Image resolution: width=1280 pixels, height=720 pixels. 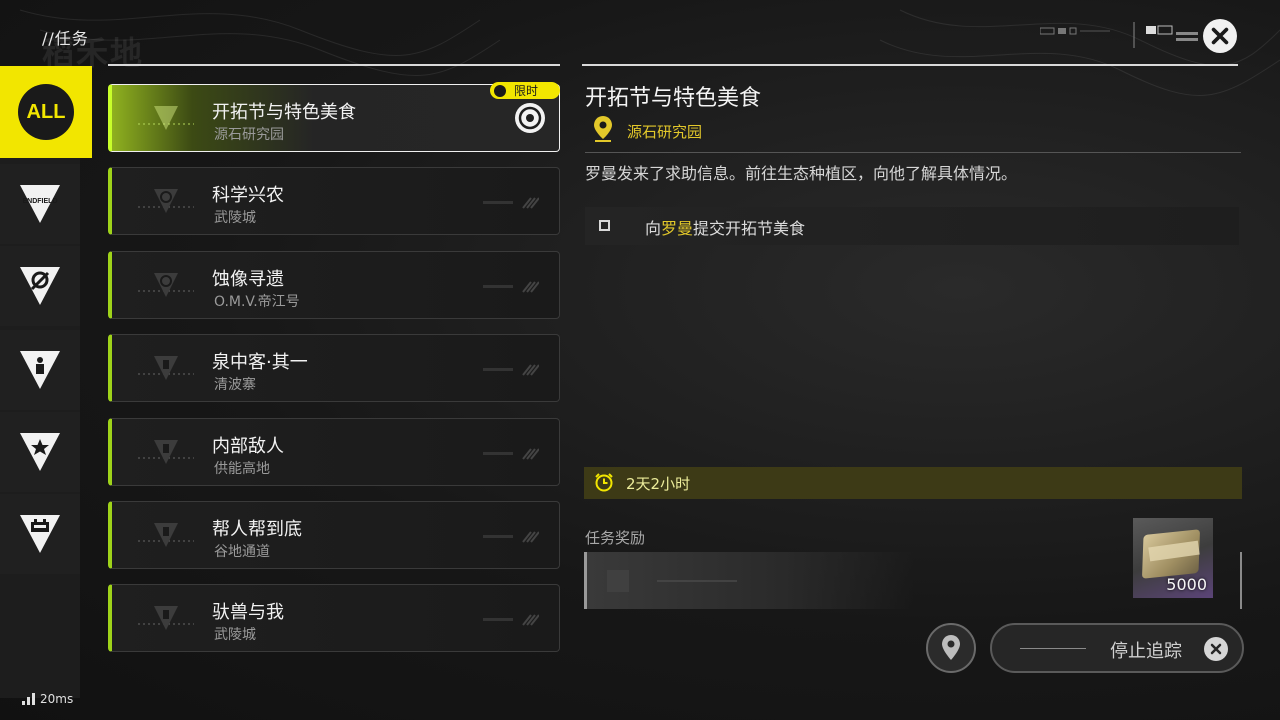 I want to click on quest-item: 帮人帮到底 谷地通道, so click(x=334, y=535).